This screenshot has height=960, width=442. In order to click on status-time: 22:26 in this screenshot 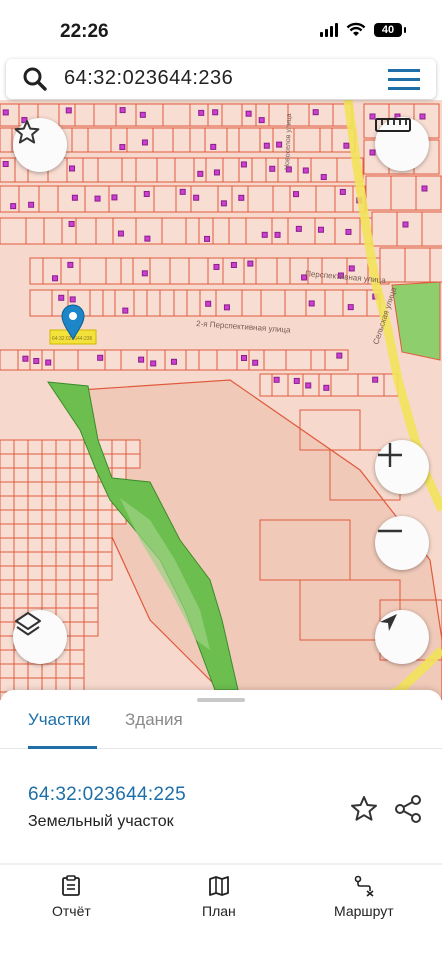, I will do `click(84, 31)`.